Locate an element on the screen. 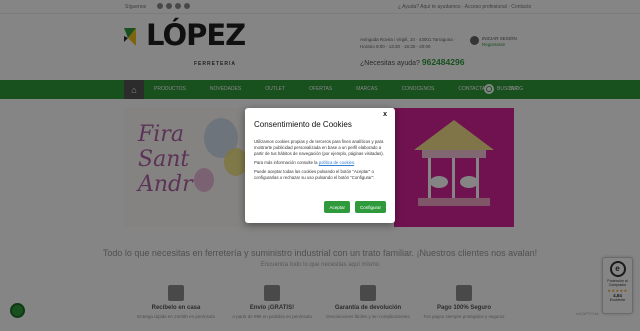 This screenshot has height=331, width=640. close-button: x is located at coordinates (385, 114).